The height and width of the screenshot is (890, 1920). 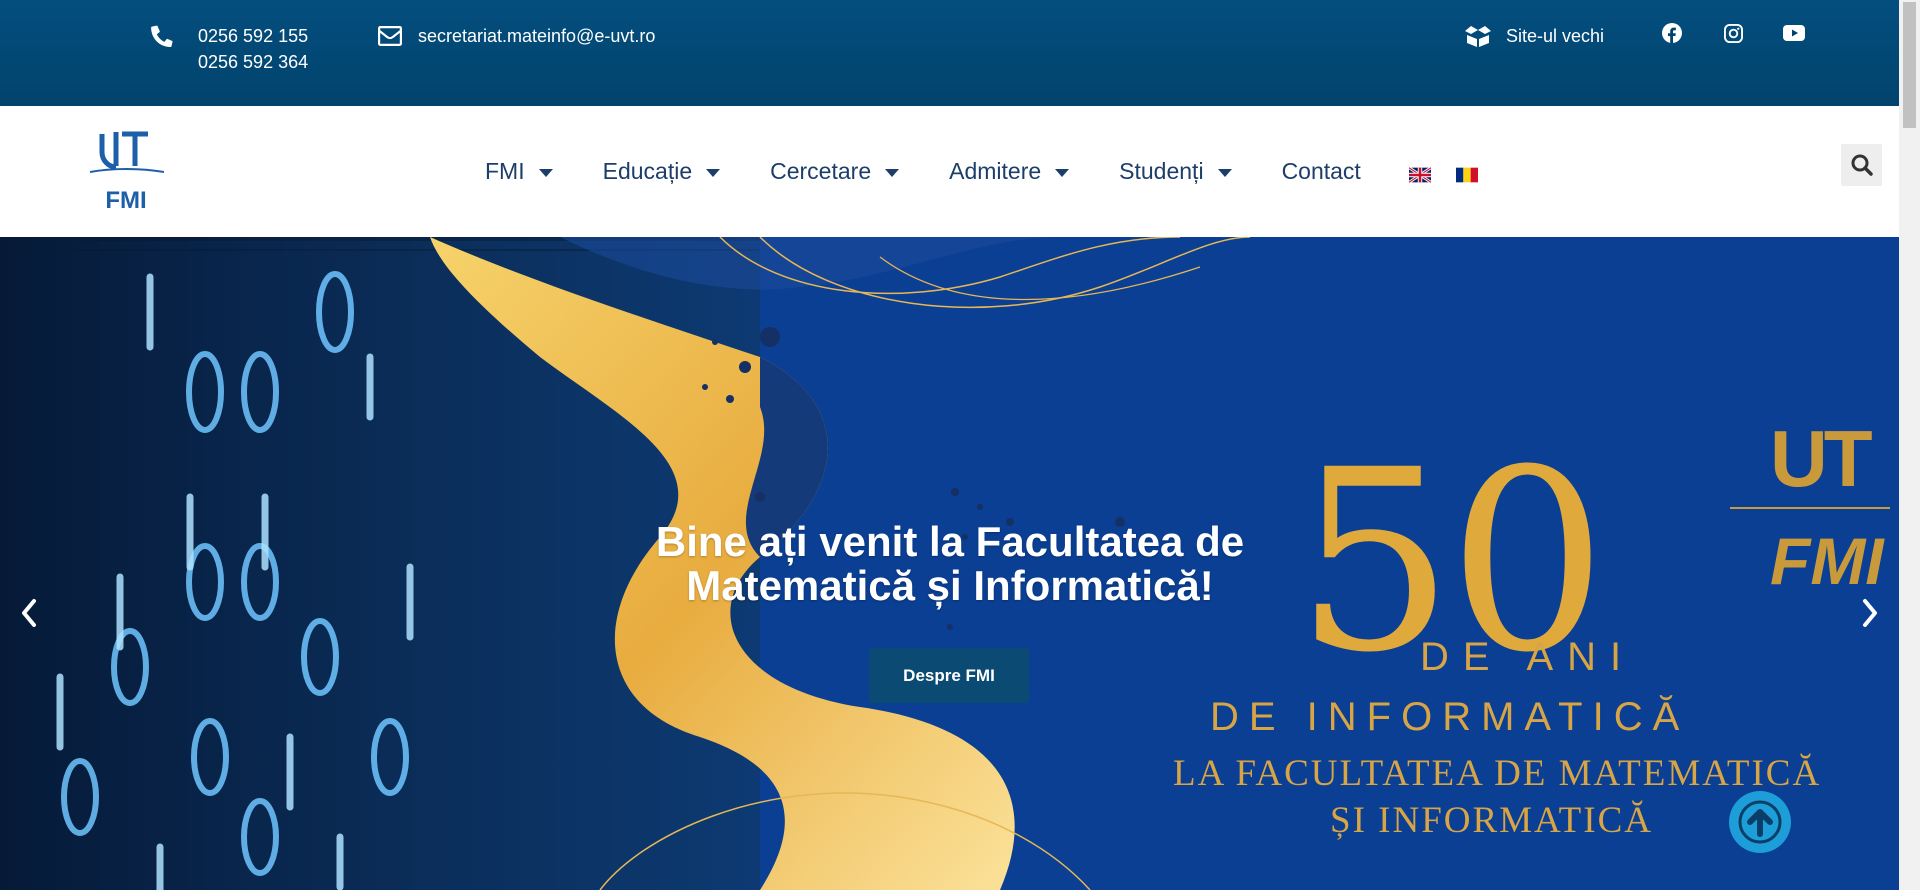 I want to click on nav-label-cercetare: Cercetare, so click(x=821, y=171).